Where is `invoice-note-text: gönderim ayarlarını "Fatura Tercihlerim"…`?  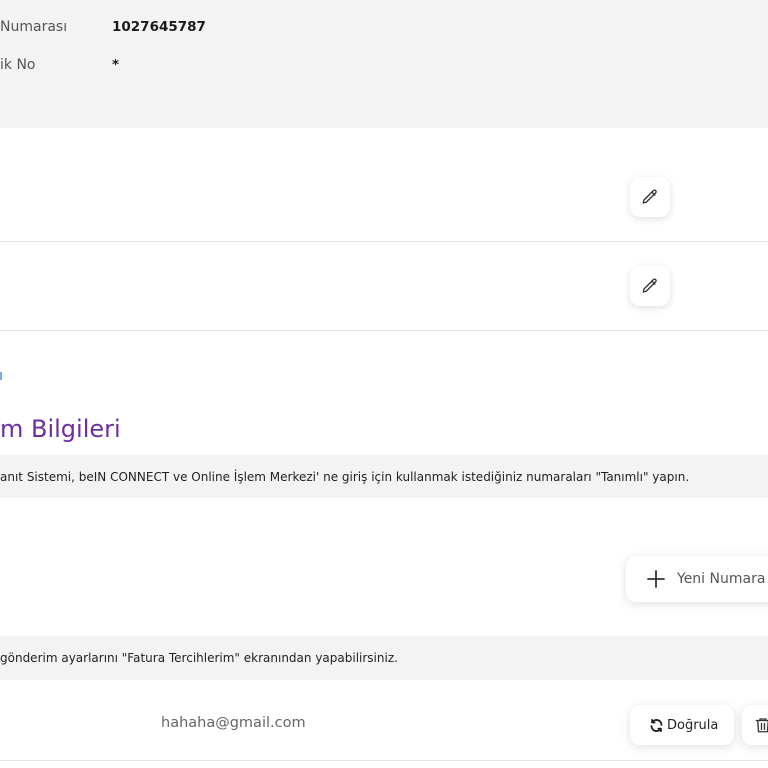 invoice-note-text: gönderim ayarlarını "Fatura Tercihlerim"… is located at coordinates (199, 658).